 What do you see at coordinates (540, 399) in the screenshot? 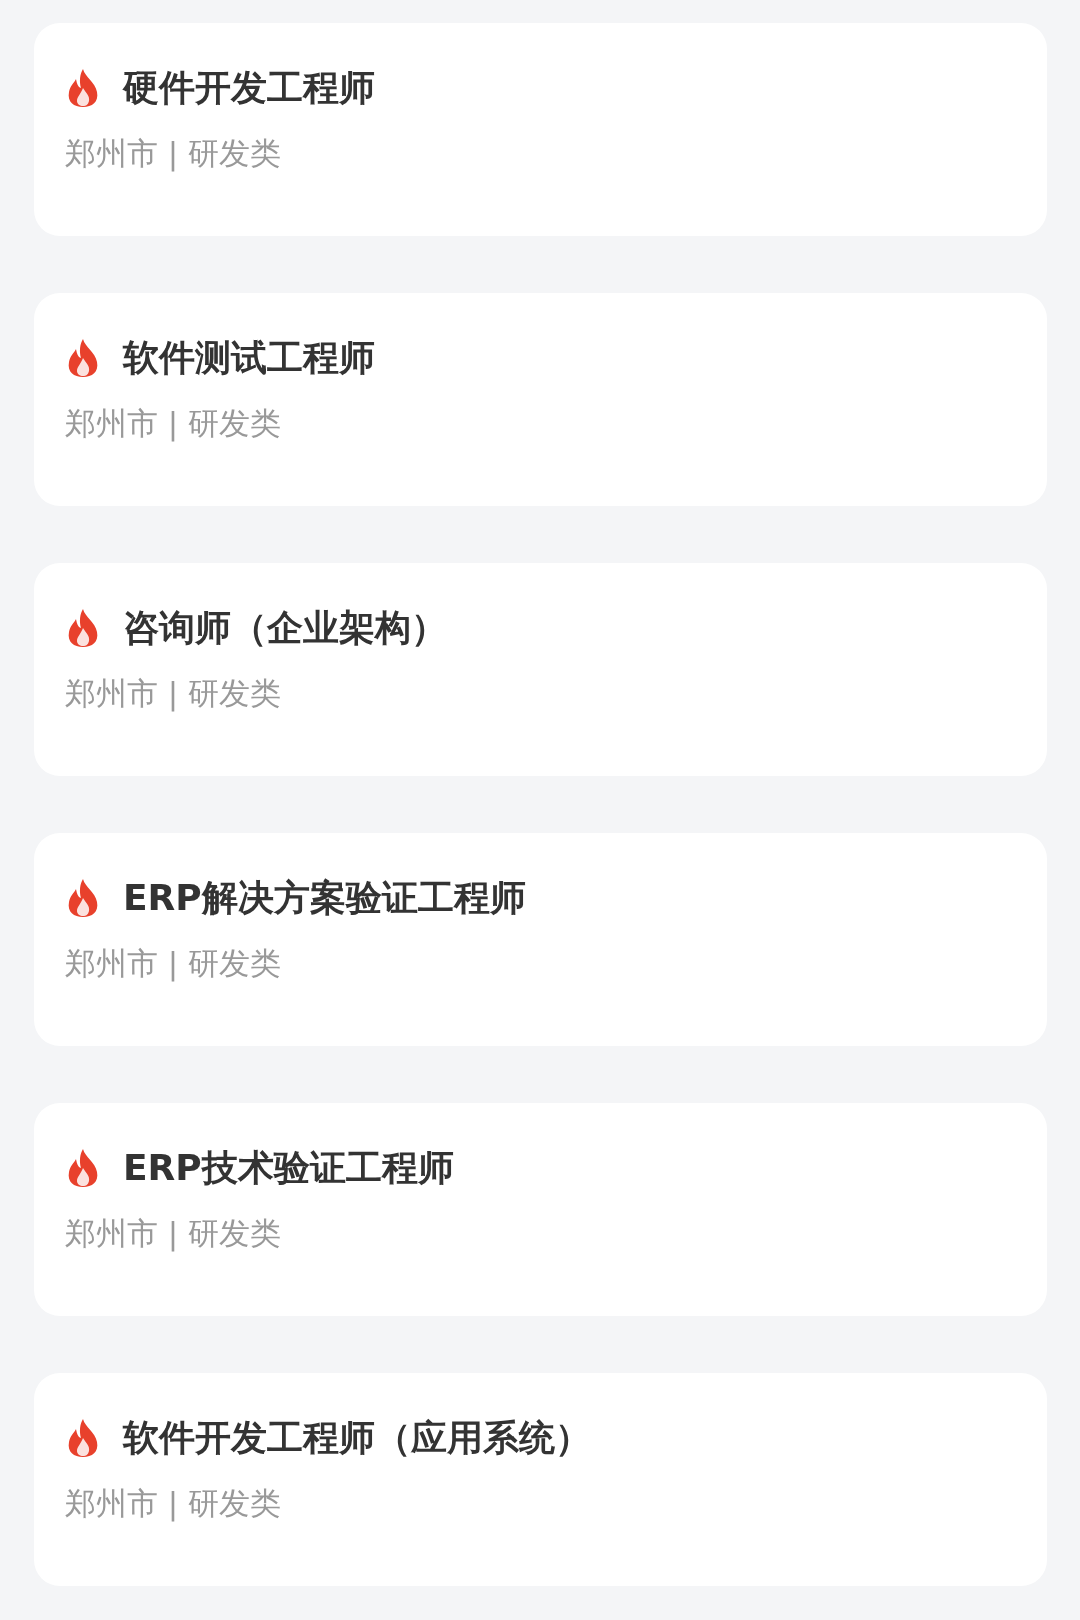
I see `job-card: 软件测试工程师 郑州市 | 研发类` at bounding box center [540, 399].